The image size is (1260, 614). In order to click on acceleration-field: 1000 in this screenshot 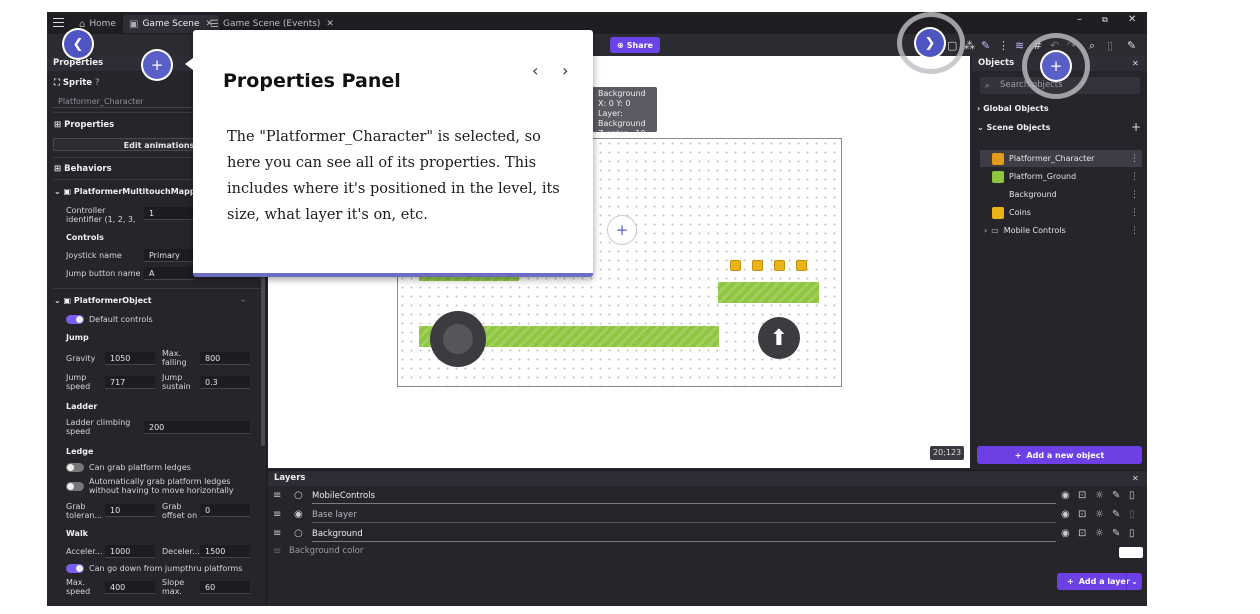, I will do `click(130, 551)`.